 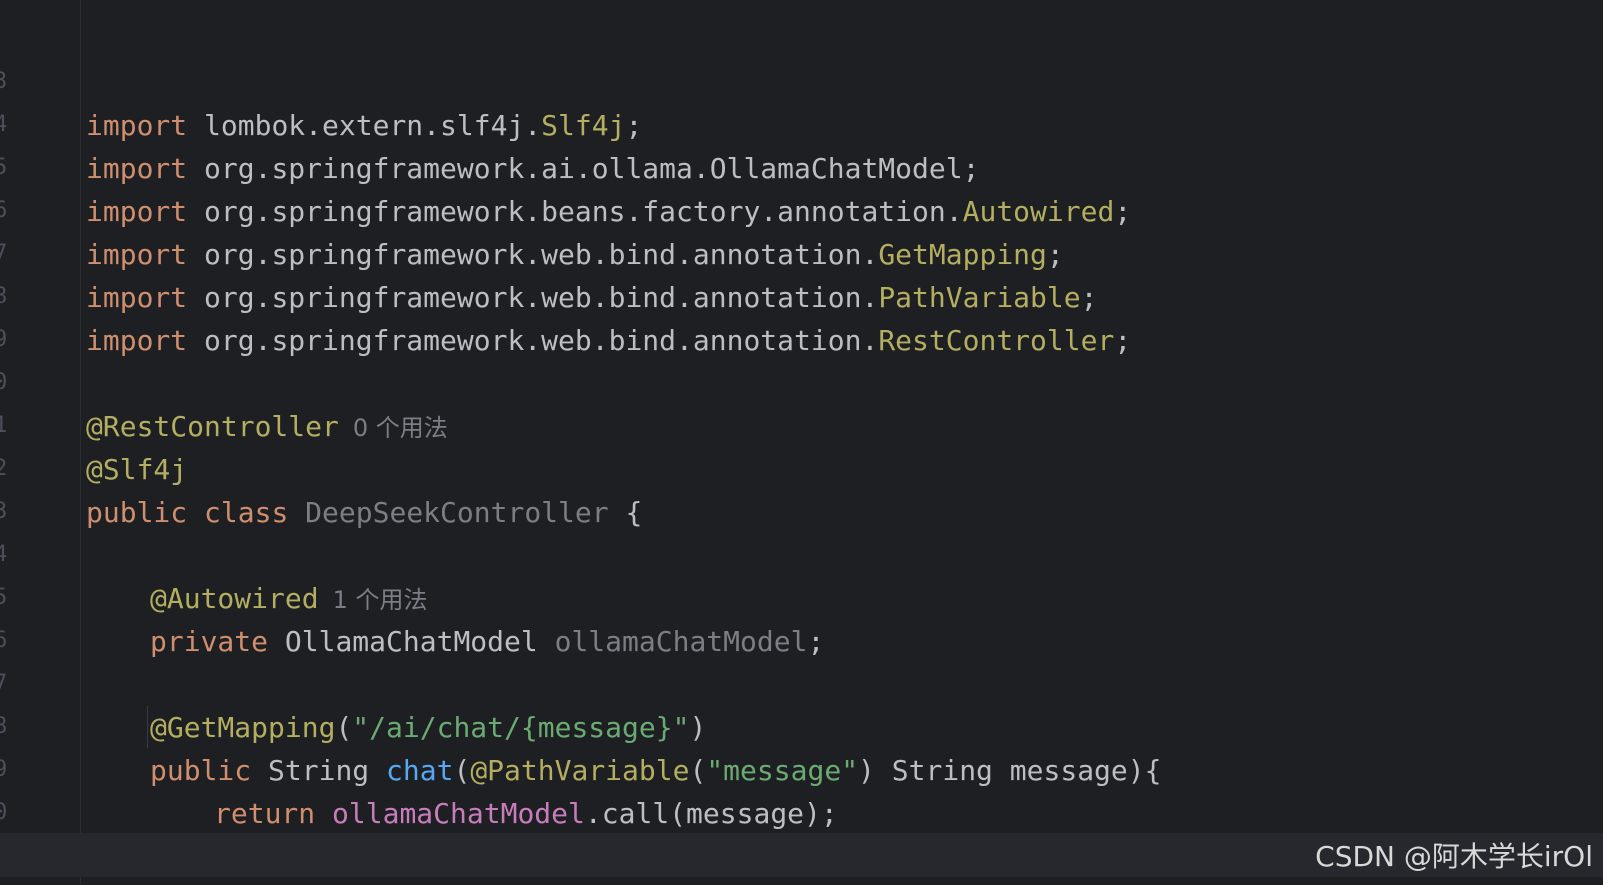 I want to click on line-number: 2, so click(x=7, y=881).